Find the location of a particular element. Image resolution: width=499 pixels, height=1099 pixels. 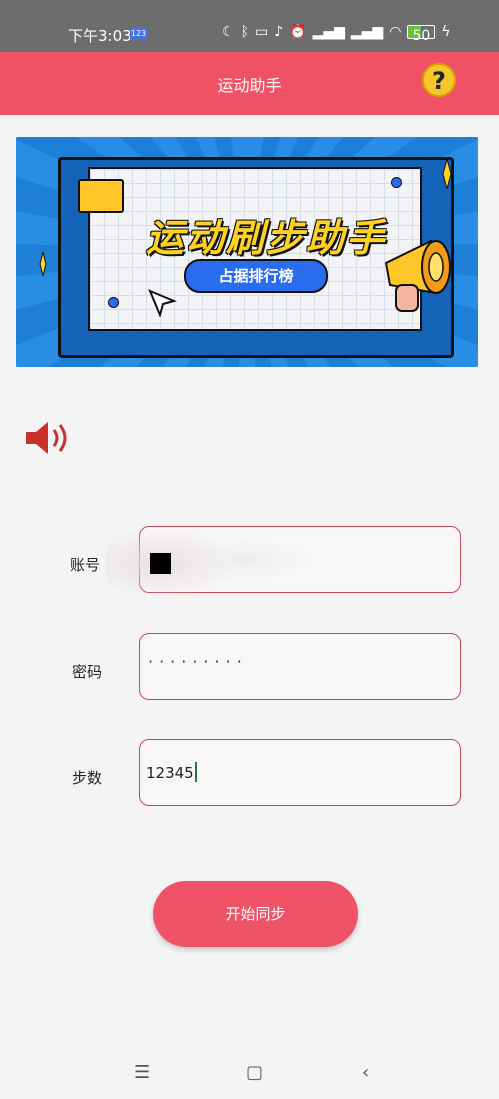

status-icons: ☾ ᛒ ▭ ♪ ⏰ ▂▄▆ ▂▄▆ ◠ 50 ϟ is located at coordinates (336, 33).